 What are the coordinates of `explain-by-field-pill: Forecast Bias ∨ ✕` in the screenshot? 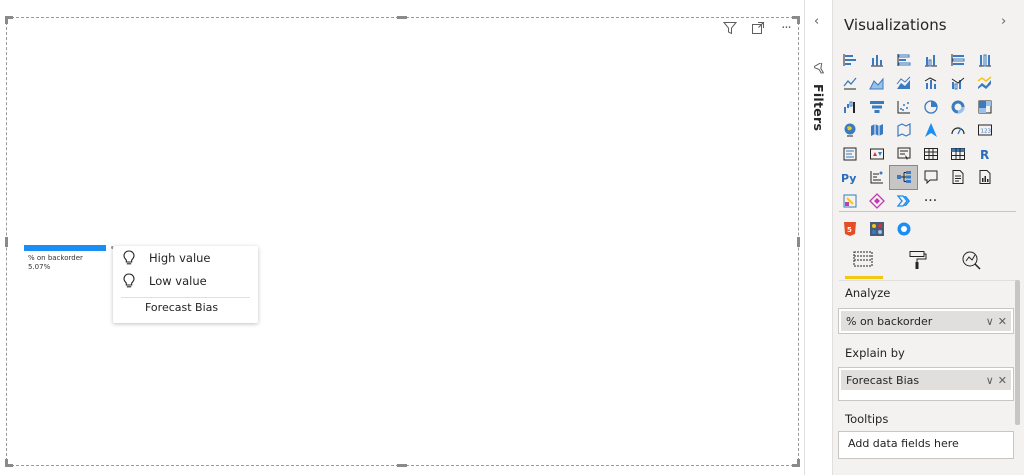 It's located at (926, 380).